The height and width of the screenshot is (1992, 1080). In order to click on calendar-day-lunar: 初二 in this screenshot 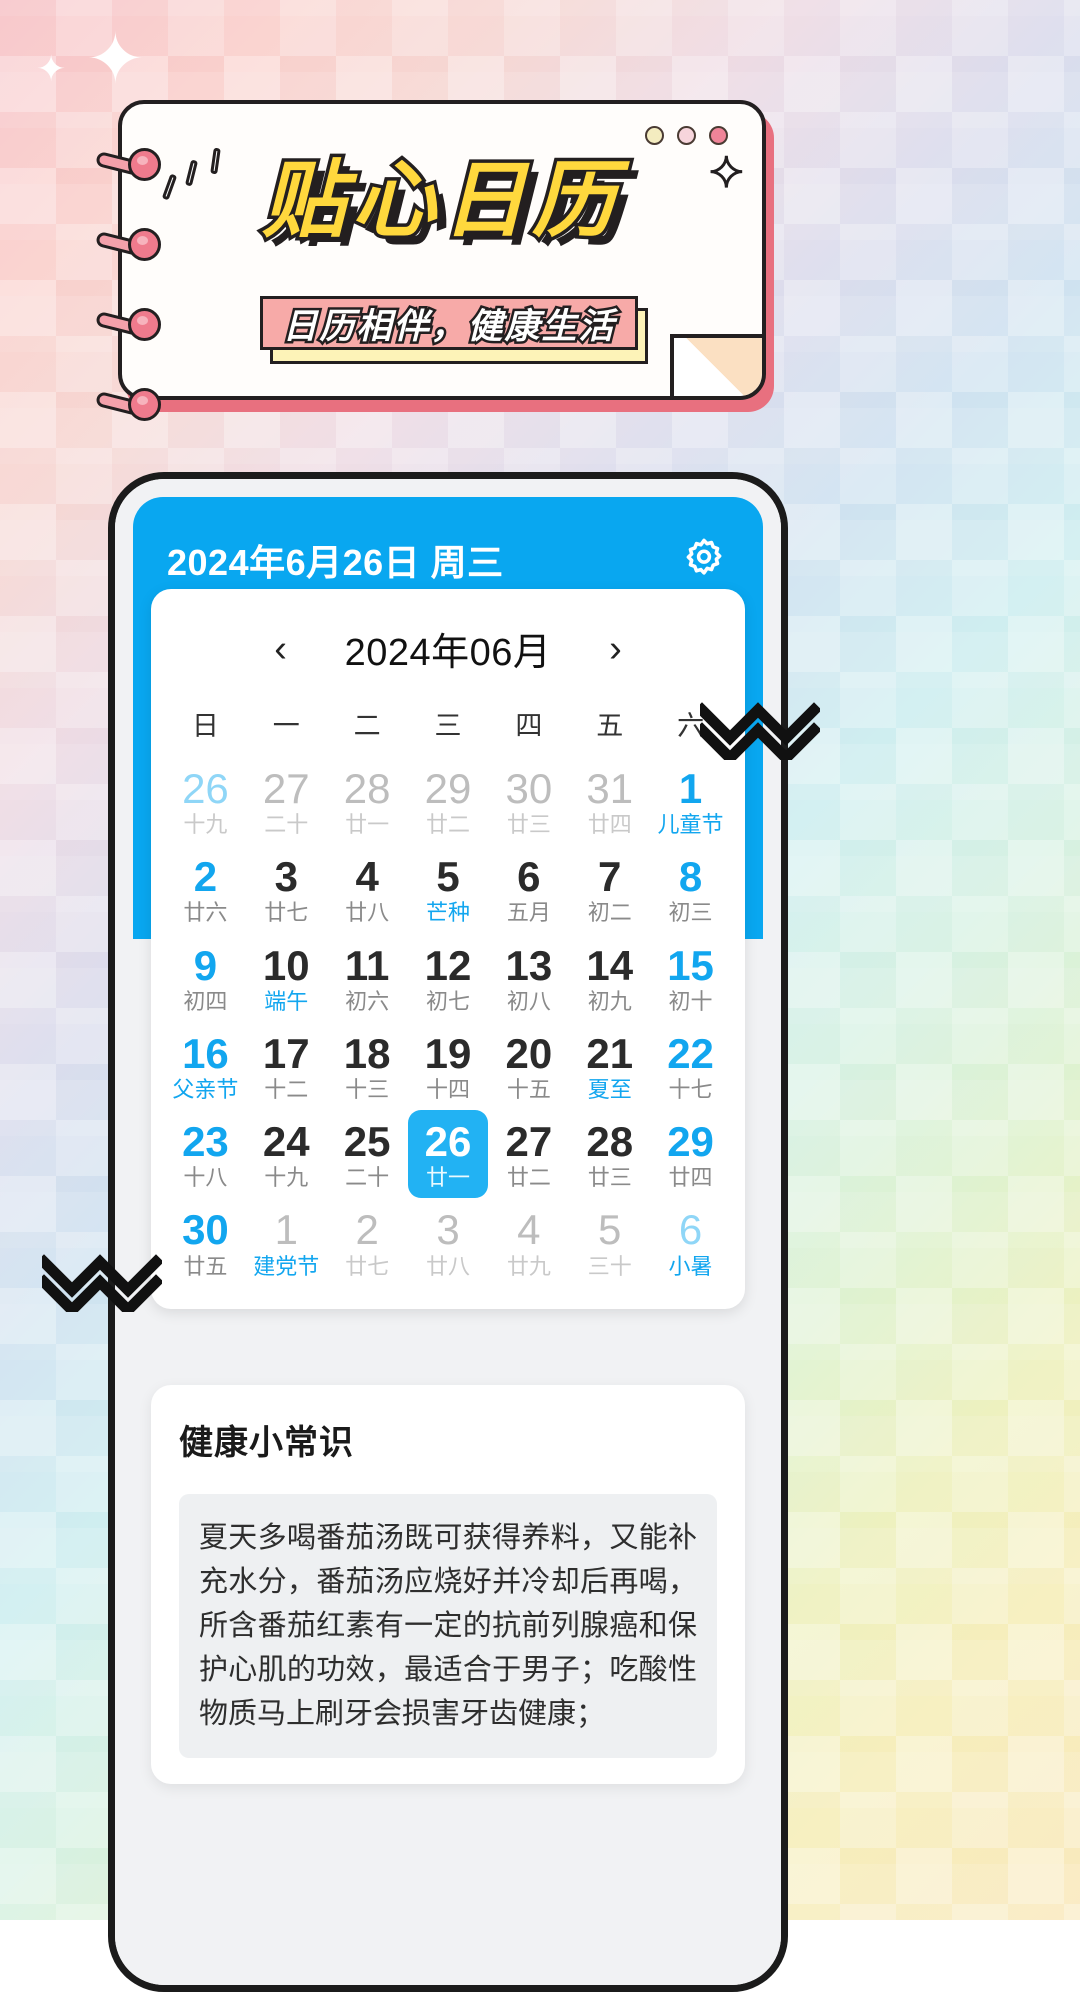, I will do `click(609, 913)`.